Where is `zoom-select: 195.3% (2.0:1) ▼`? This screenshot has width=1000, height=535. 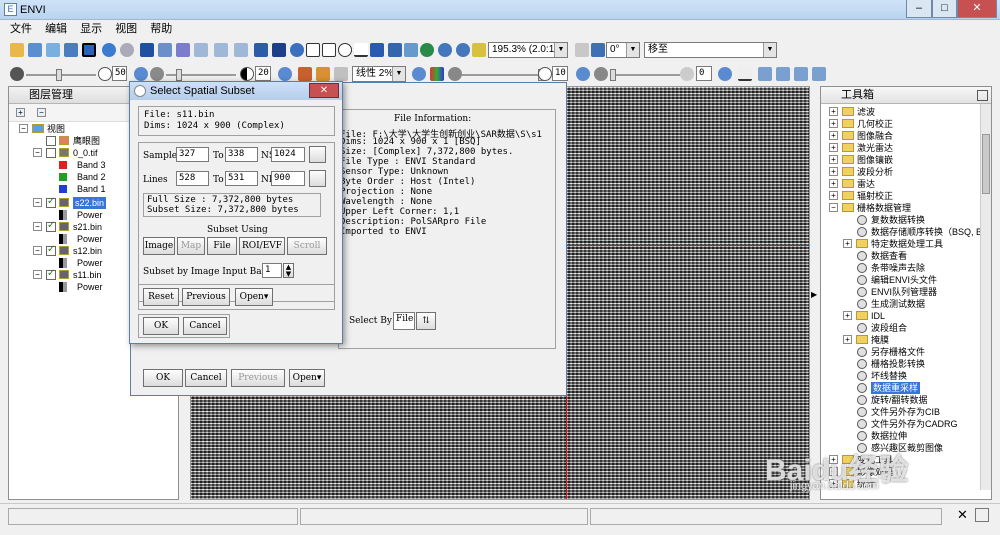
zoom-select: 195.3% (2.0:1) ▼ is located at coordinates (528, 50).